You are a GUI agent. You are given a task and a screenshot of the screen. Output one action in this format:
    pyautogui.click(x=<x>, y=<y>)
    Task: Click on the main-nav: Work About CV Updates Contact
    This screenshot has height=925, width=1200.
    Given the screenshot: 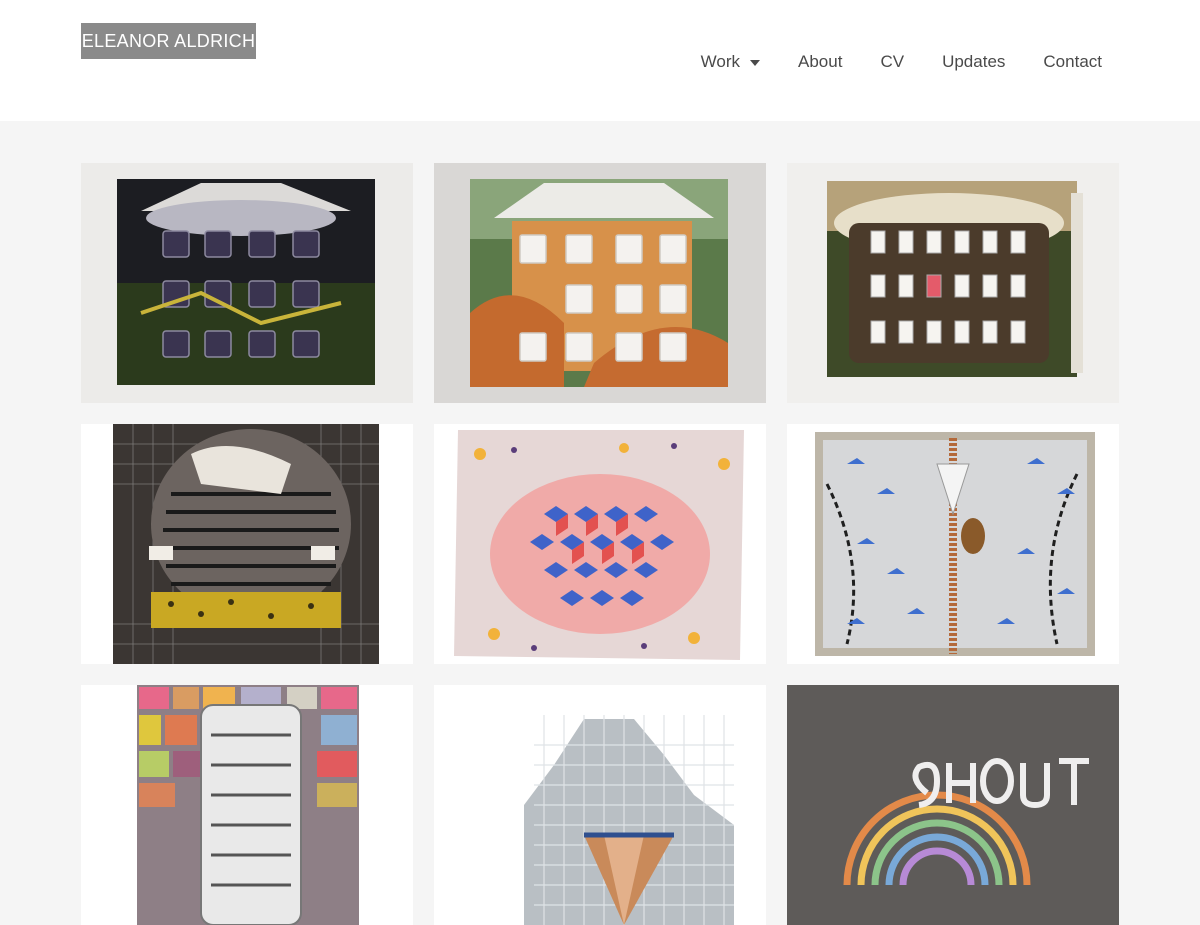 What is the action you would take?
    pyautogui.click(x=901, y=62)
    